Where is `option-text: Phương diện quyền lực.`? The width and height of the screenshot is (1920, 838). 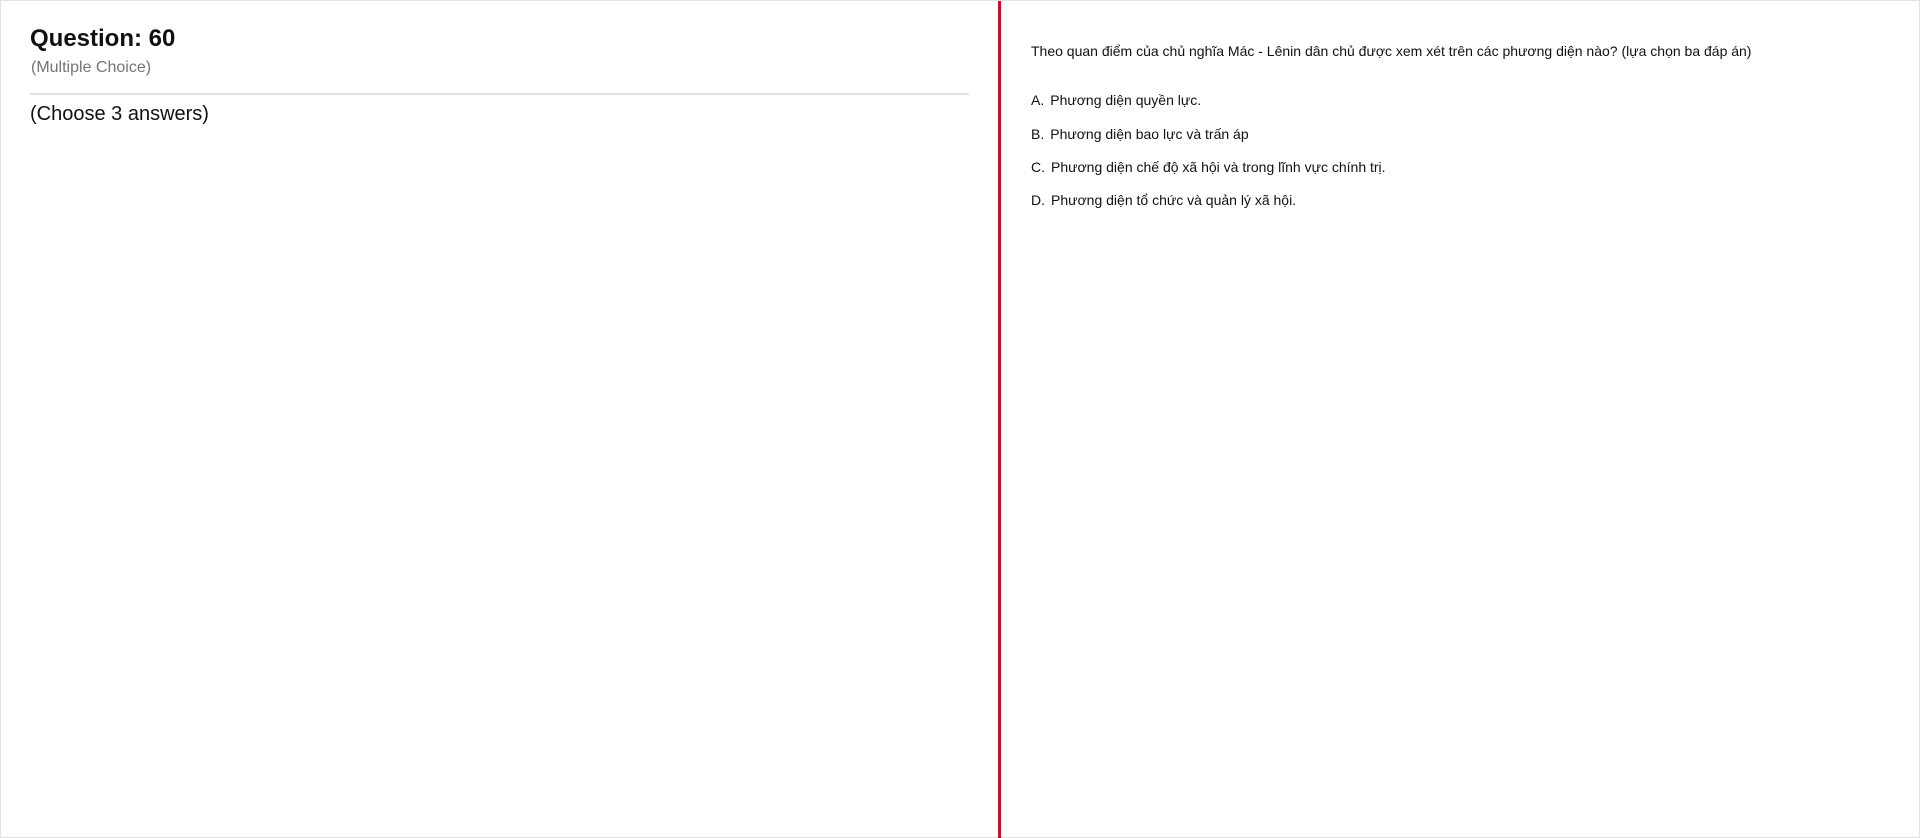
option-text: Phương diện quyền lực. is located at coordinates (1126, 100).